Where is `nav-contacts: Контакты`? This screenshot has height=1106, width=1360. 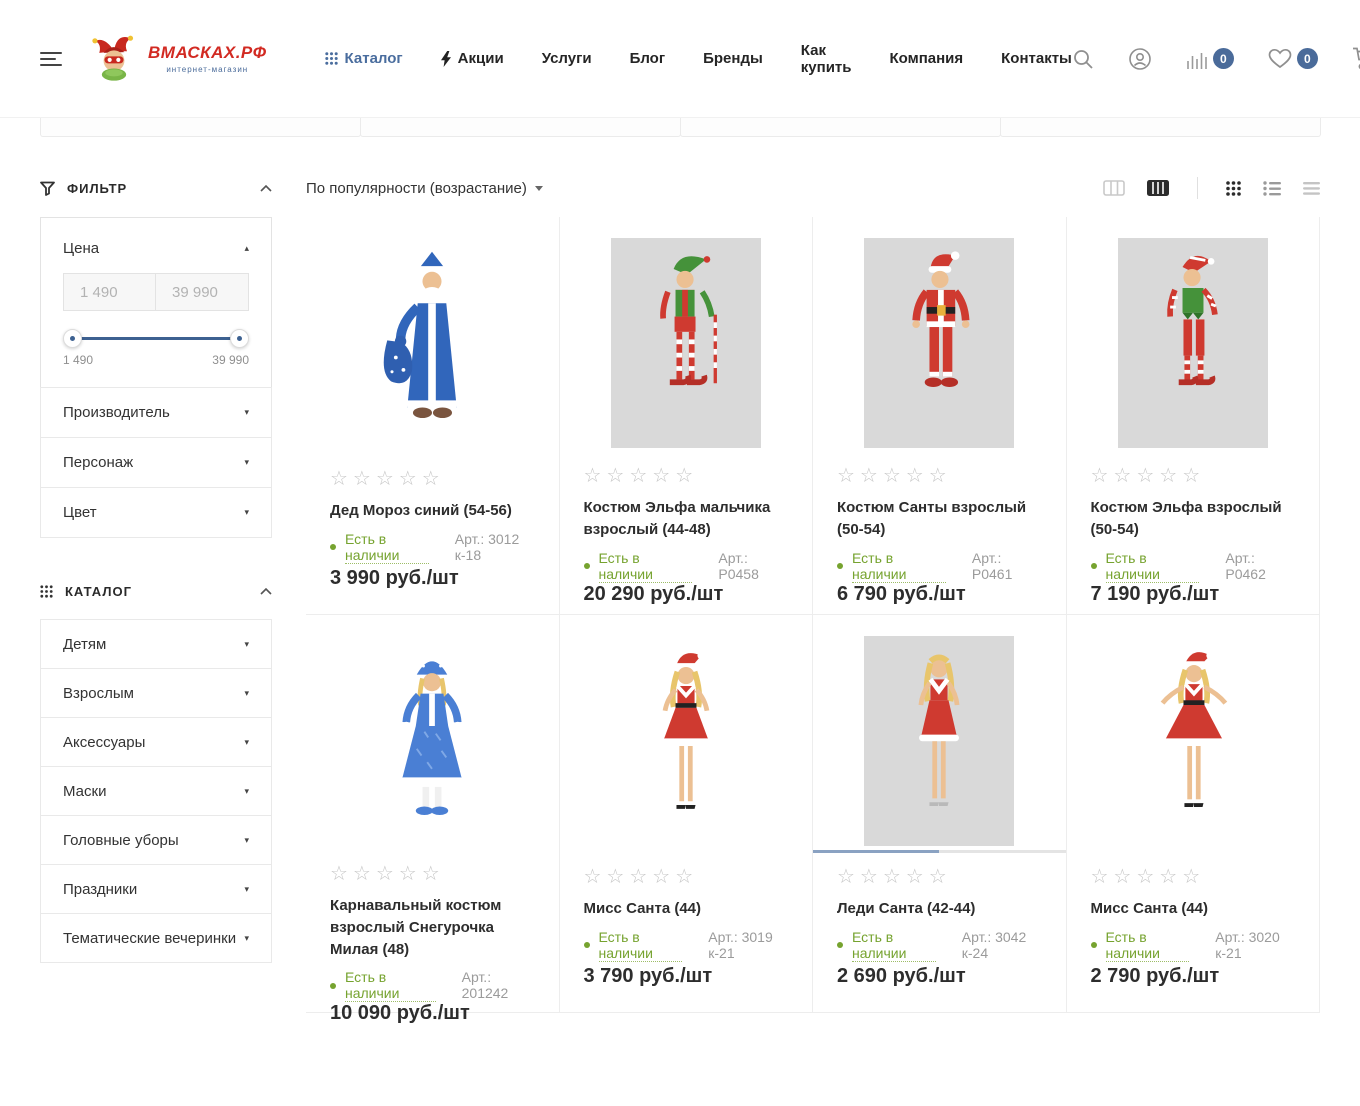
nav-contacts: Контакты is located at coordinates (1036, 58).